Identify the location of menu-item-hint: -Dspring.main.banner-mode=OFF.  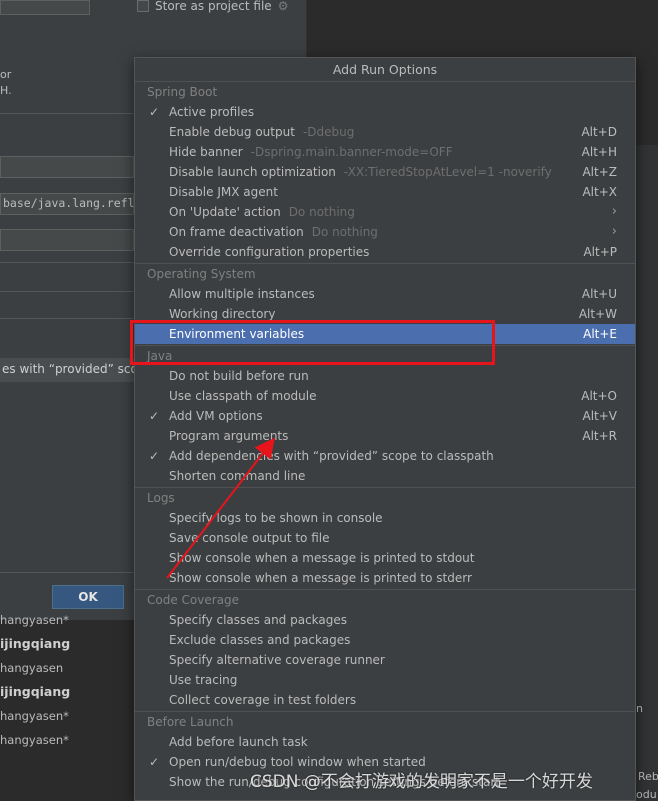
(351, 152).